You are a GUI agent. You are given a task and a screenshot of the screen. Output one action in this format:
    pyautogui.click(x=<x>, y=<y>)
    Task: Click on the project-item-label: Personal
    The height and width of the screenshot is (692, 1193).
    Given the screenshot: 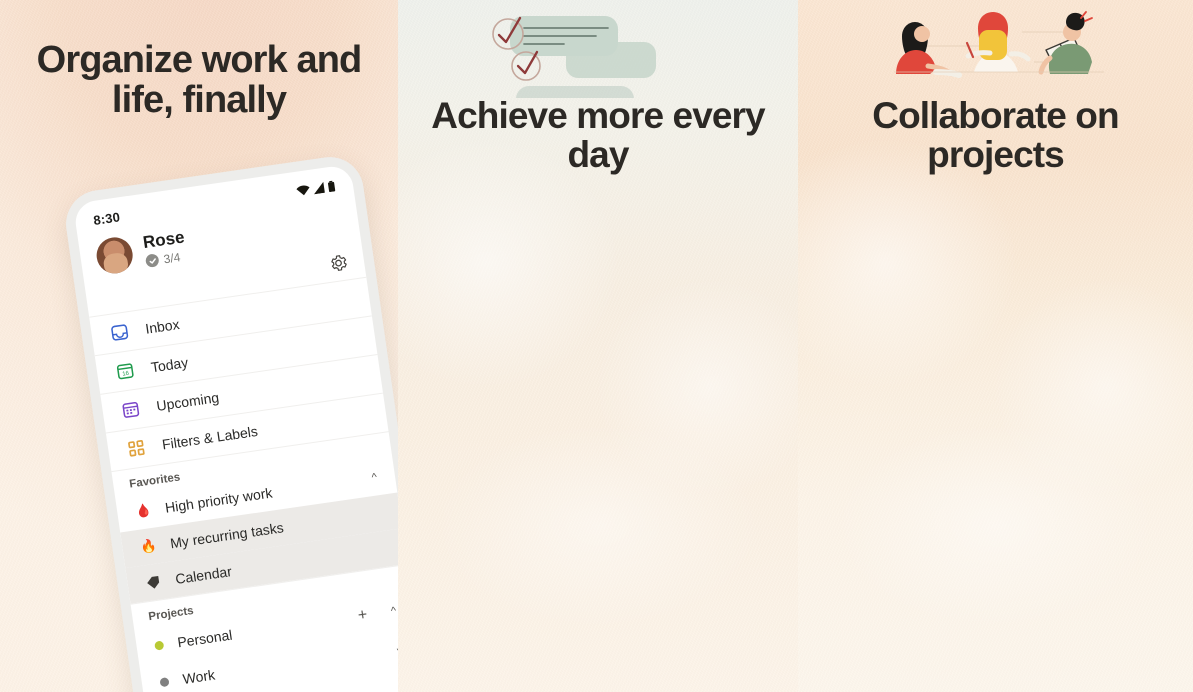 What is the action you would take?
    pyautogui.click(x=205, y=638)
    